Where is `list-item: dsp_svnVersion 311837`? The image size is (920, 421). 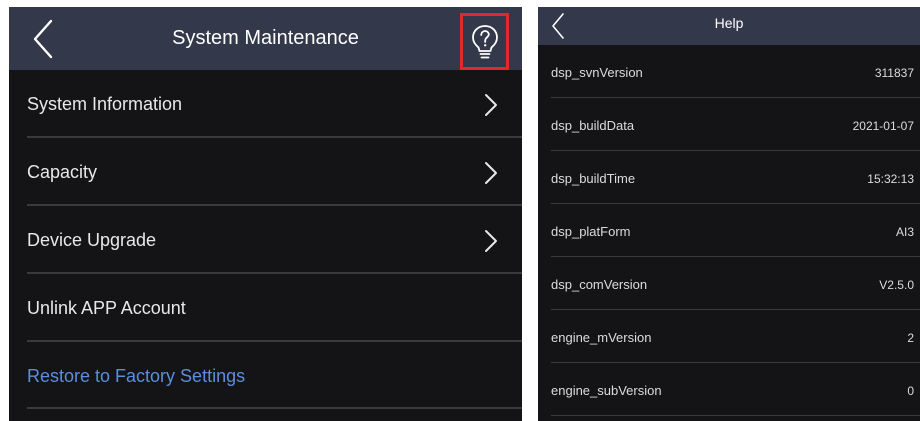 list-item: dsp_svnVersion 311837 is located at coordinates (729, 71).